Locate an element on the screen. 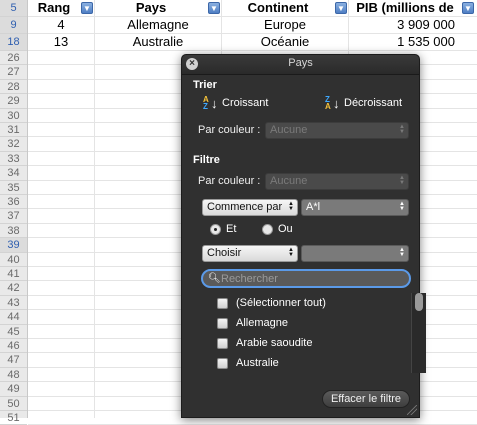  filter-active-funnel-icon: ▼ is located at coordinates (214, 8).